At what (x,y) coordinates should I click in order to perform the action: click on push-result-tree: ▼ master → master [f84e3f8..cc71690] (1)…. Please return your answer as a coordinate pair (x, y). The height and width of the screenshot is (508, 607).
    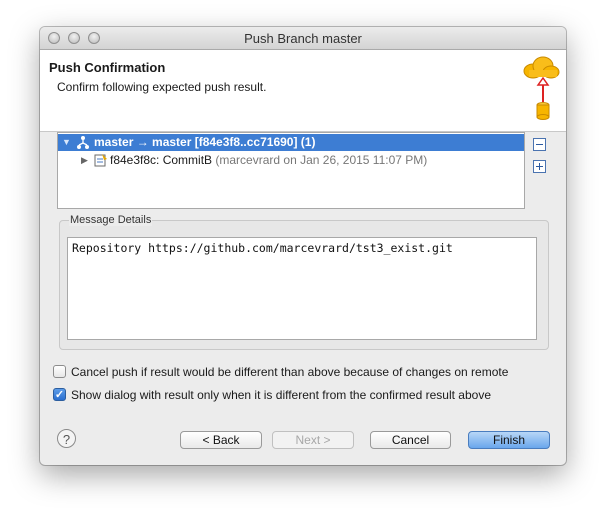
    Looking at the image, I should click on (291, 170).